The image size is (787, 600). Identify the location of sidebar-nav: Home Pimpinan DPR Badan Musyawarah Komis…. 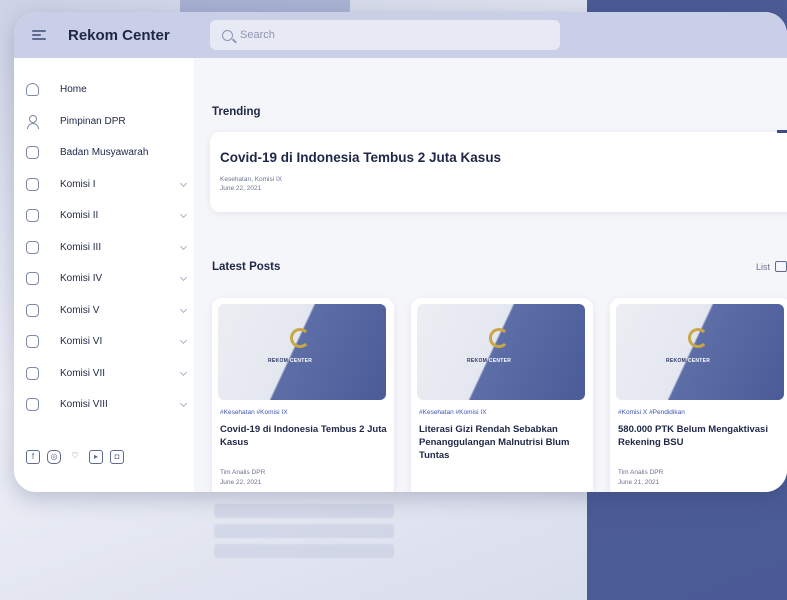
(104, 239).